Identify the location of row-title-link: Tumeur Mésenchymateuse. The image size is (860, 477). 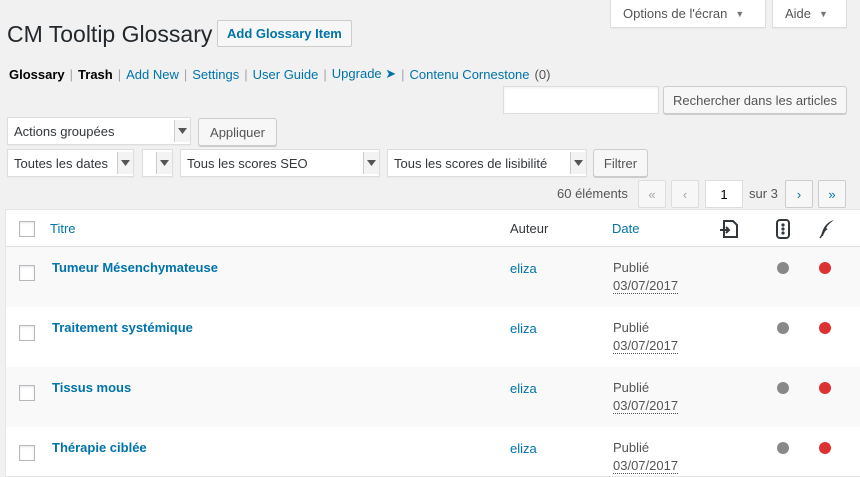
(135, 267).